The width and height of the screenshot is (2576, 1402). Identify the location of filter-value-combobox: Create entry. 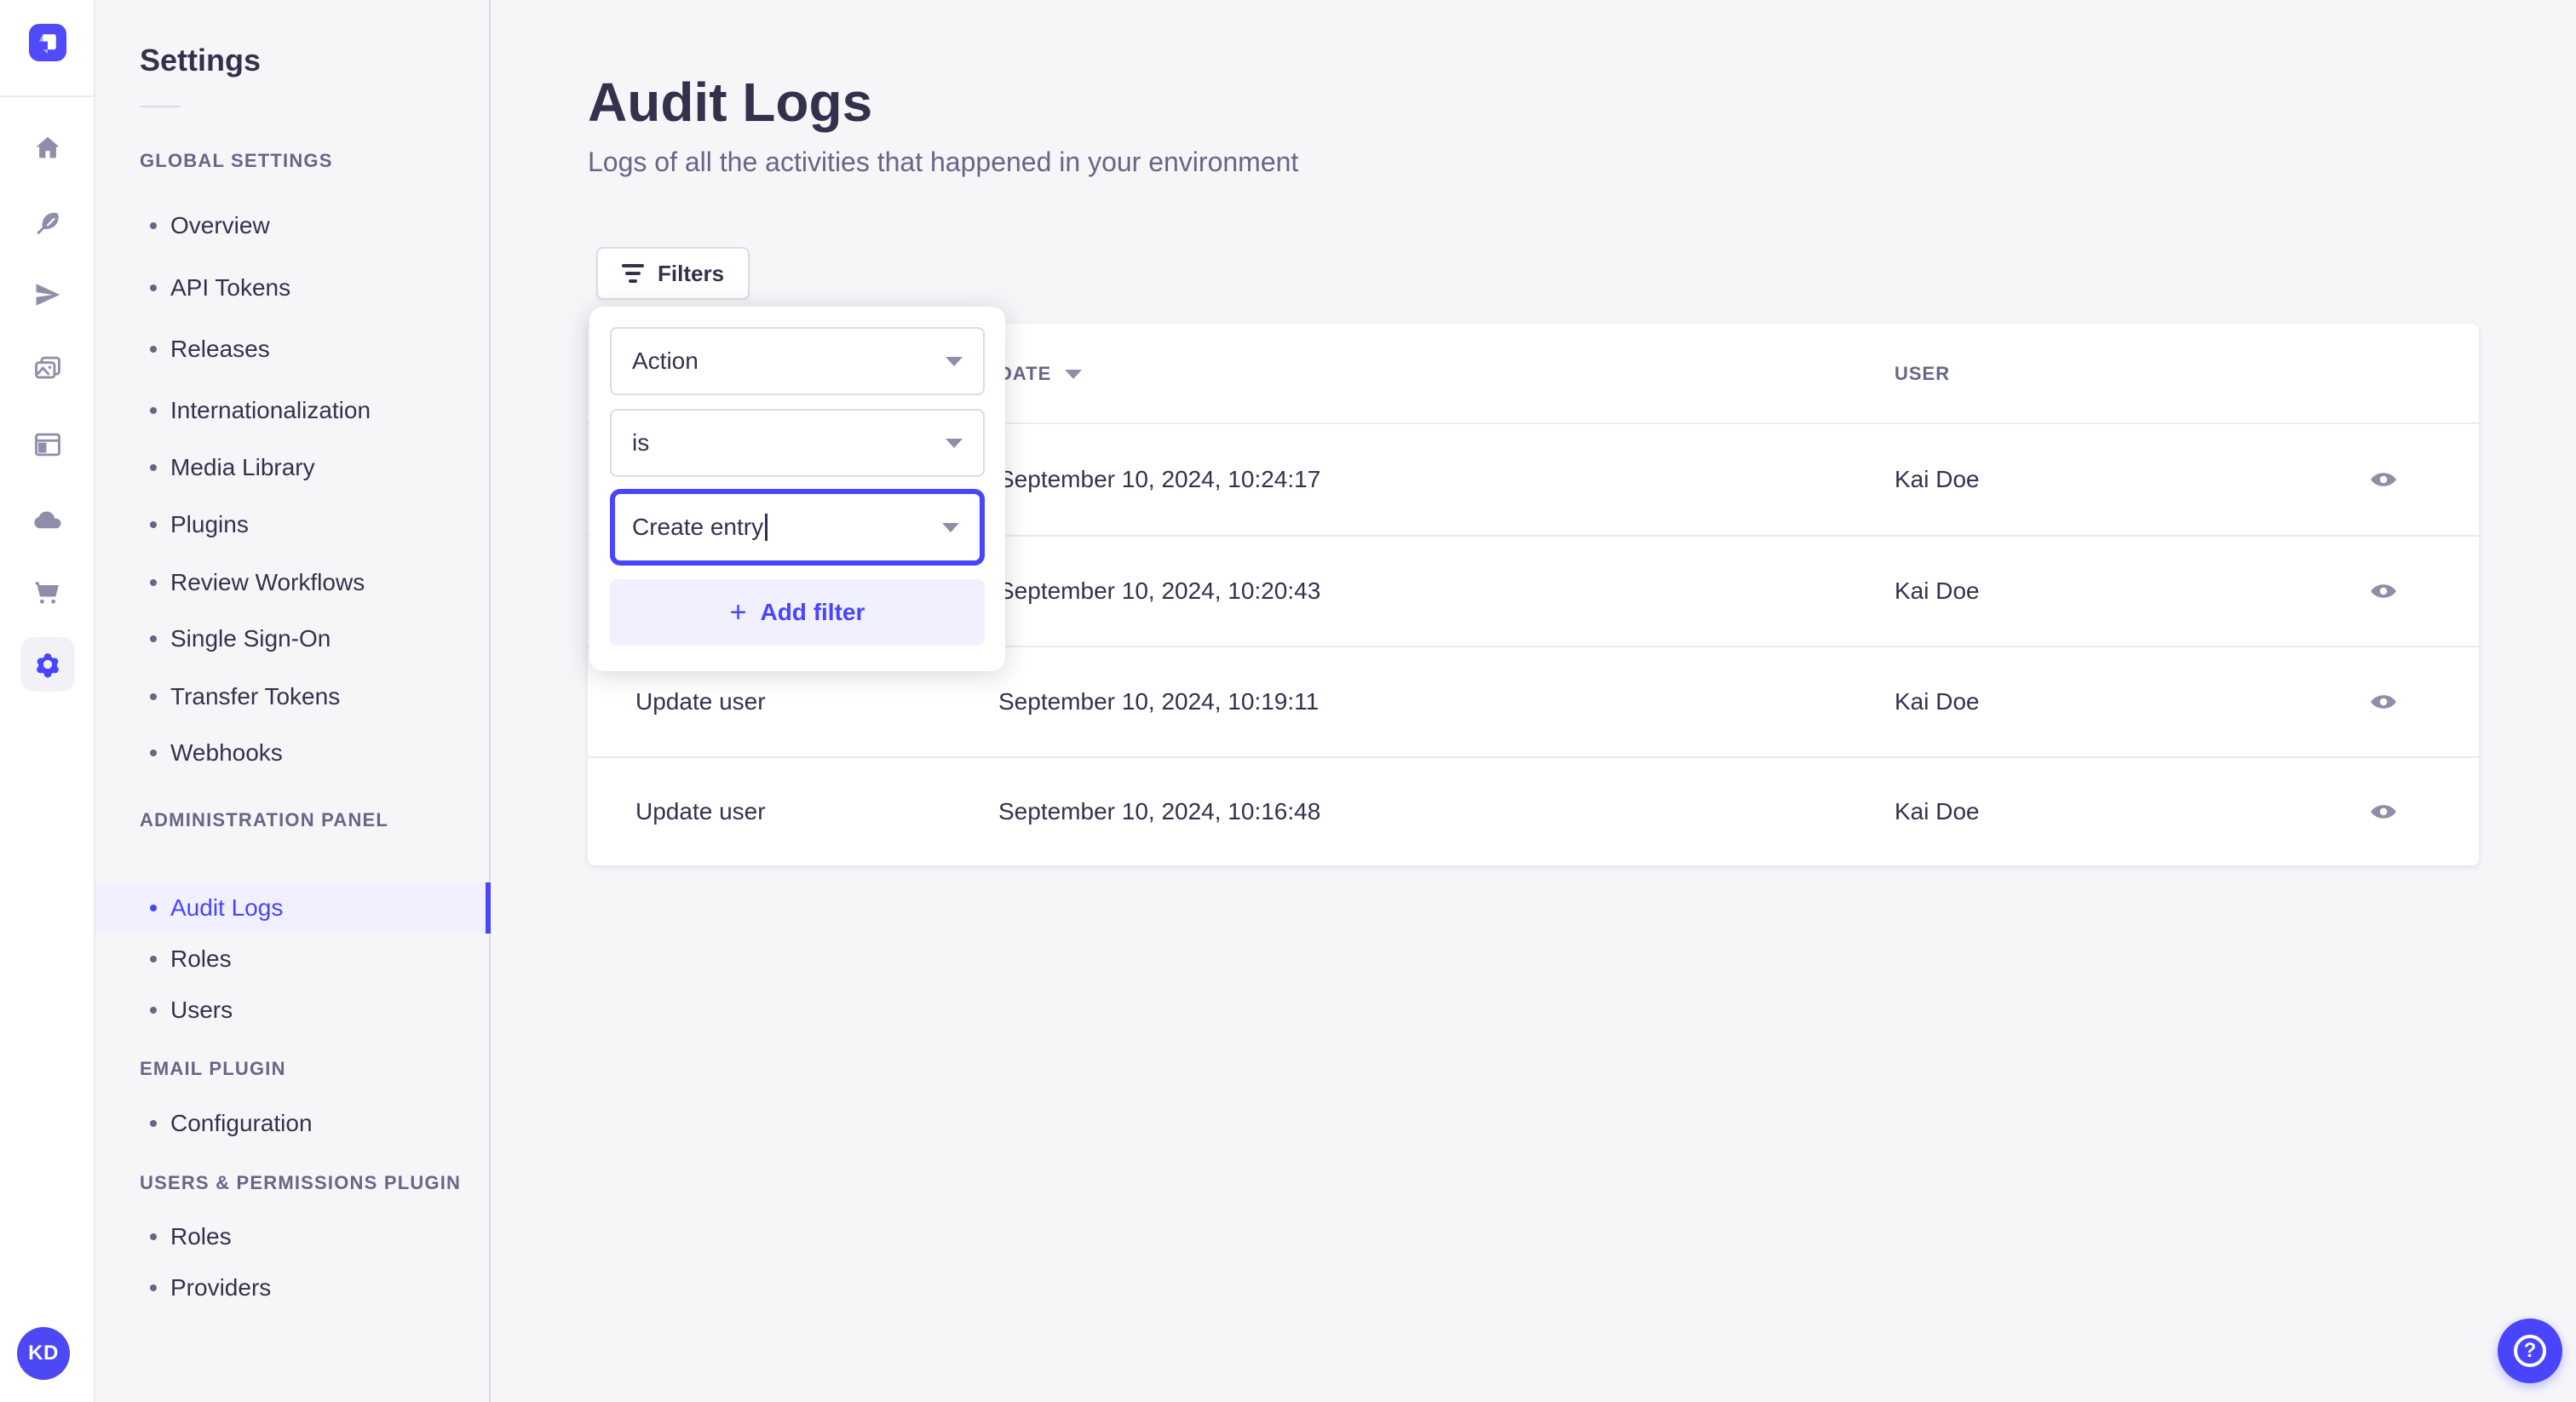
(798, 527).